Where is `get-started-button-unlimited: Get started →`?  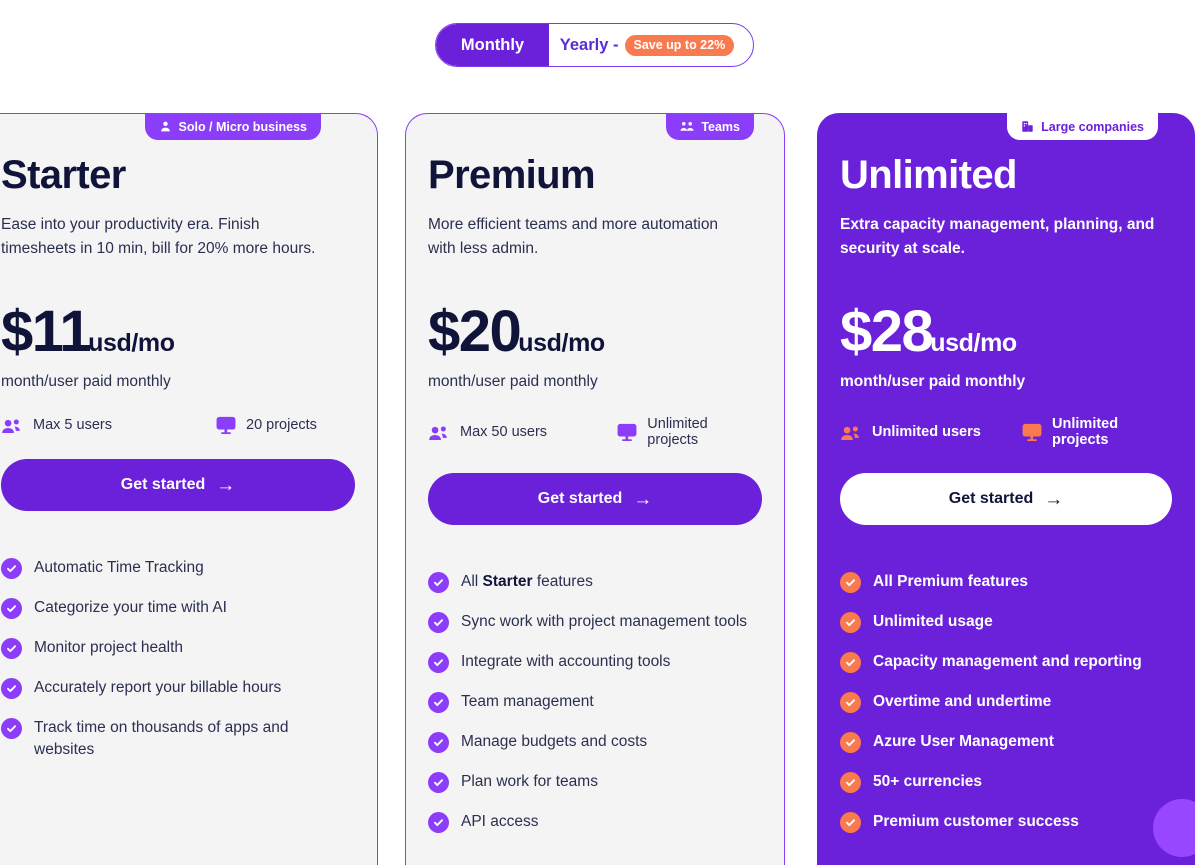 get-started-button-unlimited: Get started → is located at coordinates (1006, 499).